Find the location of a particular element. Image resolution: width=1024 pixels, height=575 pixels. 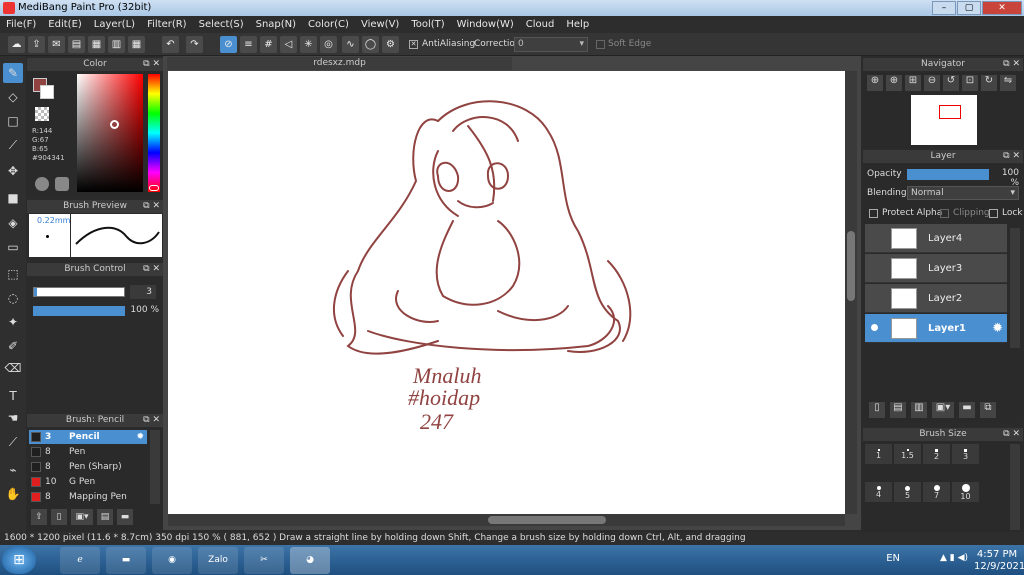

brush-item-pen-sharp: 8 Pen (Sharp) is located at coordinates (88, 467).